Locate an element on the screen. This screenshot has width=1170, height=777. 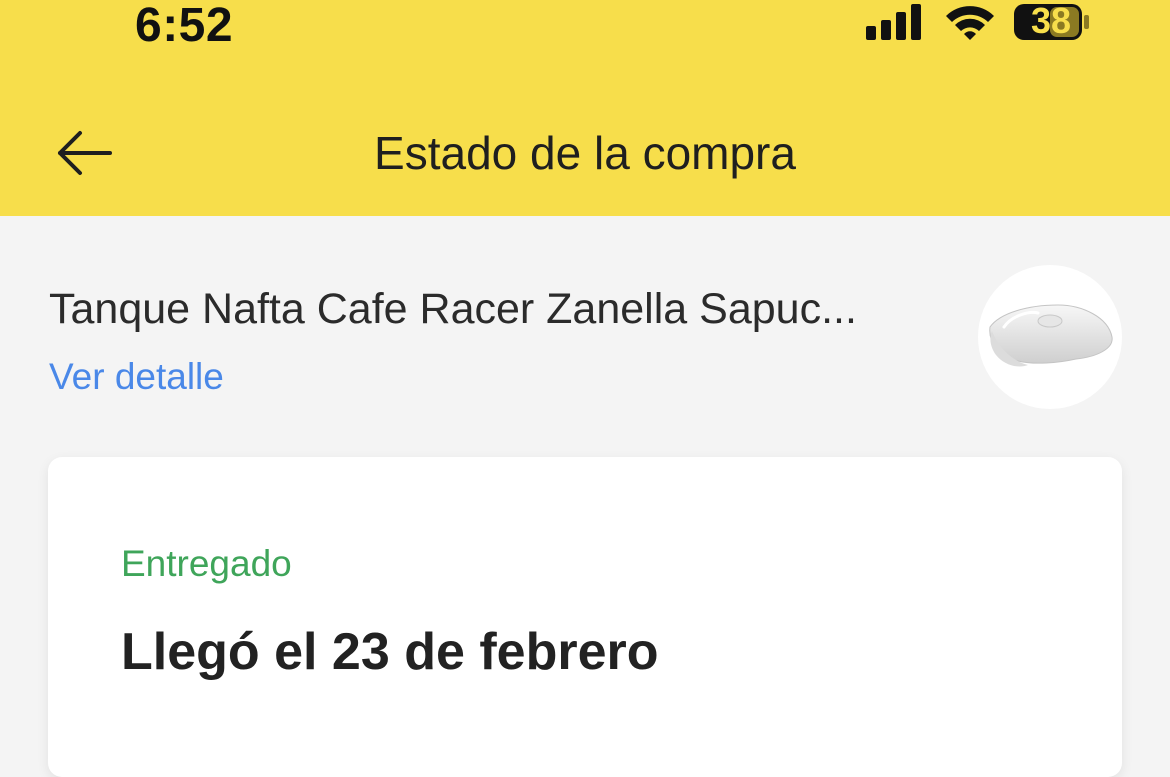
status-badge: Entregado is located at coordinates (206, 563).